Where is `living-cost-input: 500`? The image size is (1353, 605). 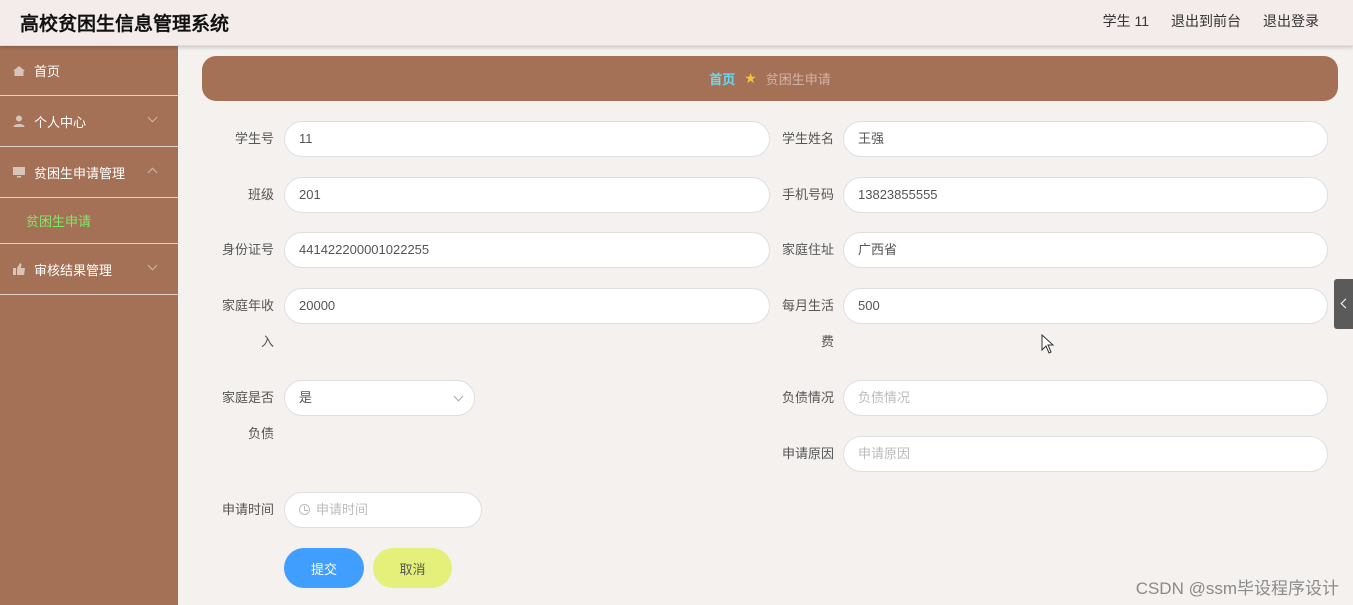
living-cost-input: 500 is located at coordinates (1085, 306).